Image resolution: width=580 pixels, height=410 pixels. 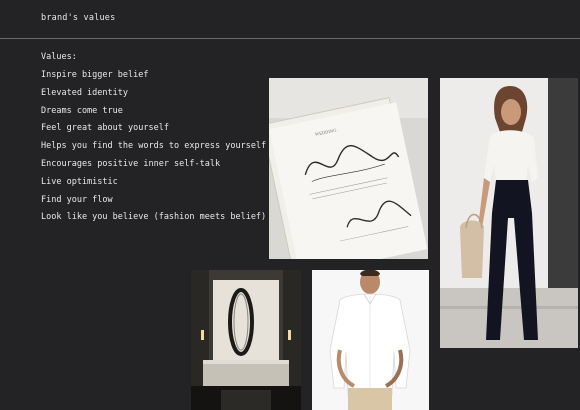 I want to click on header-bar: brand's values, so click(x=290, y=19).